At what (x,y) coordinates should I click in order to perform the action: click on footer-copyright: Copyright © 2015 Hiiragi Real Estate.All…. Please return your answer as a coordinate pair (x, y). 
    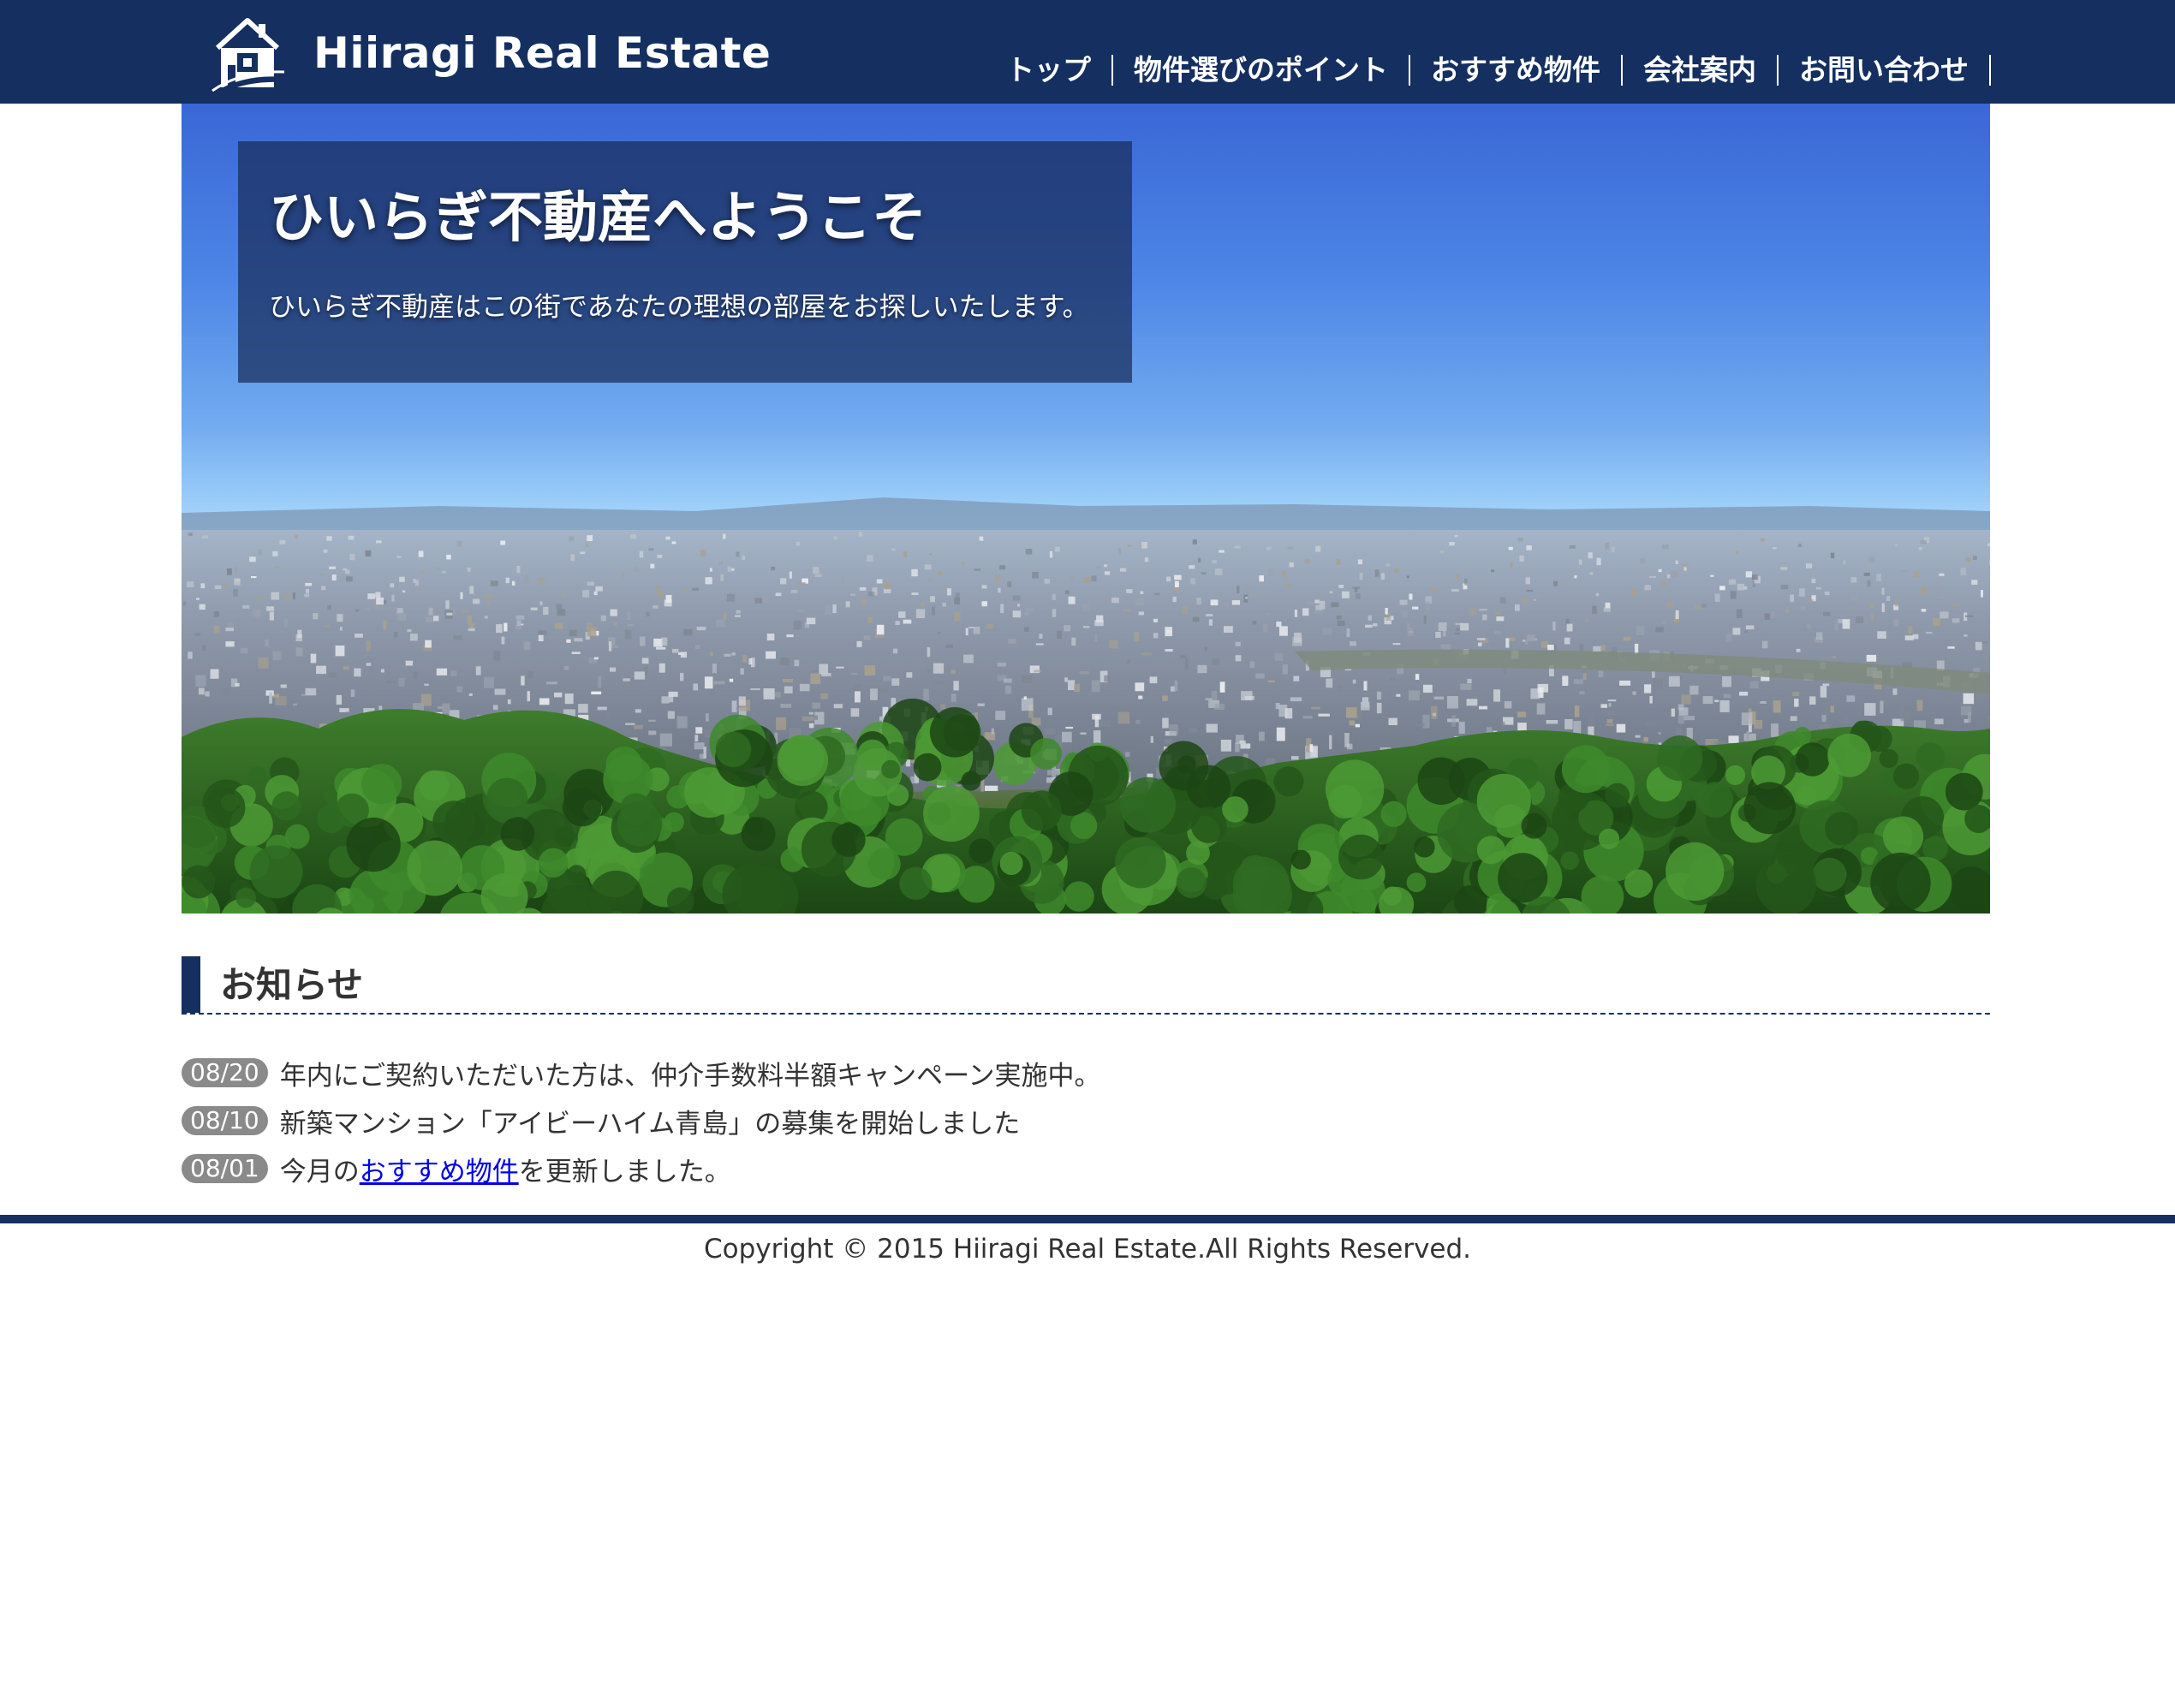
    Looking at the image, I should click on (1087, 1249).